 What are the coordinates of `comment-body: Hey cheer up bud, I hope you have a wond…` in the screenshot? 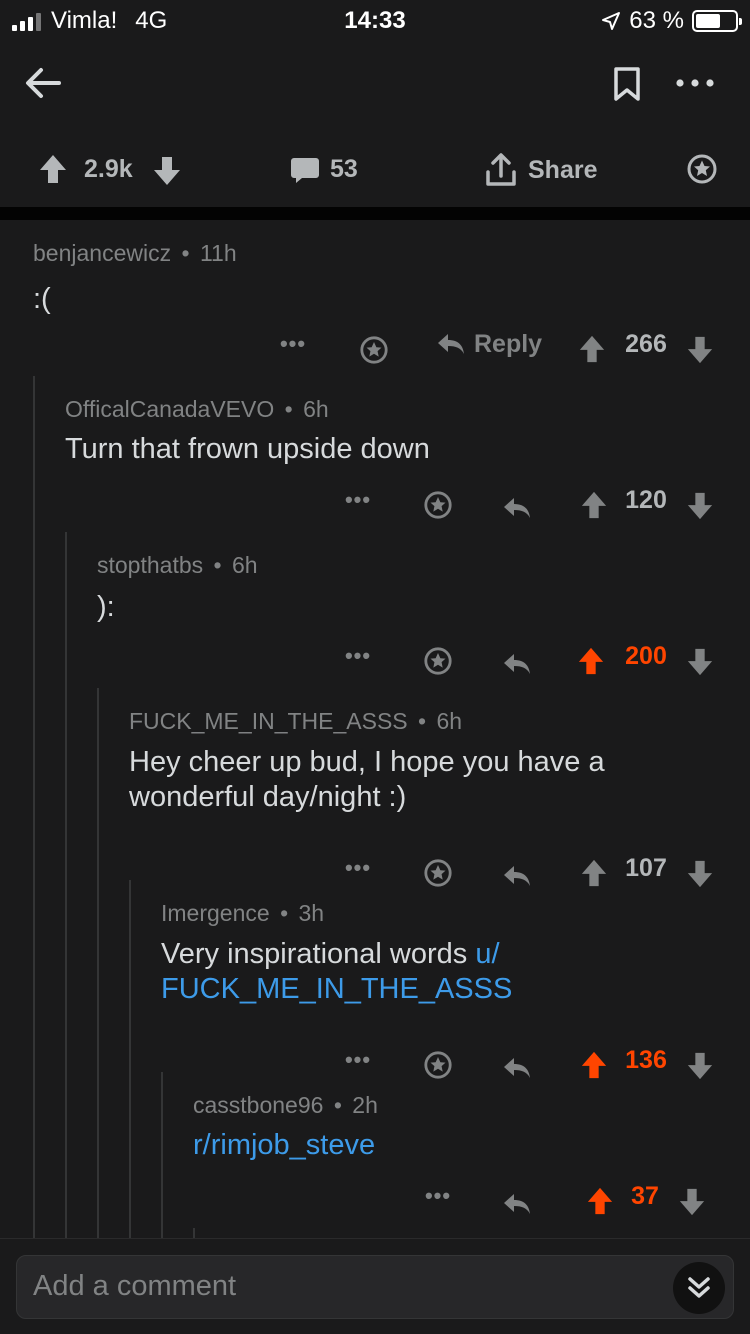 It's located at (367, 779).